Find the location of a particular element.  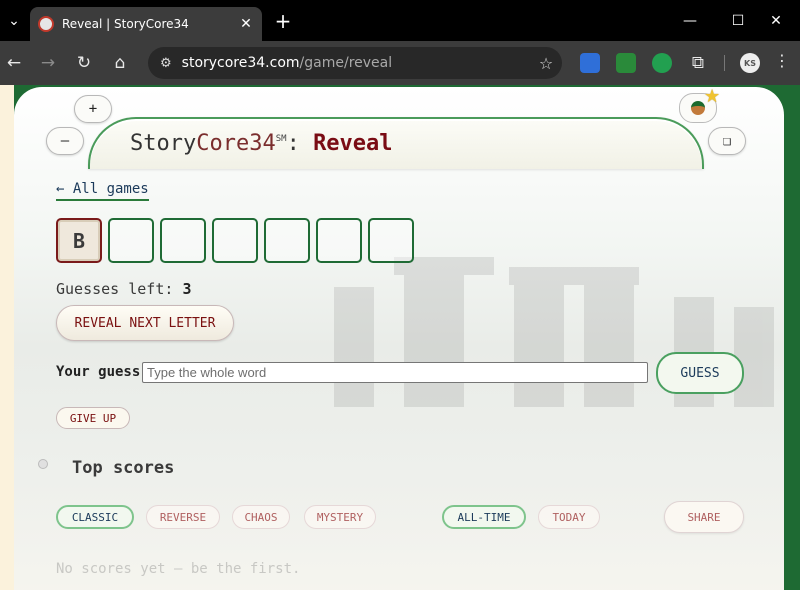

site-info-icon: ⚙ is located at coordinates (166, 63).